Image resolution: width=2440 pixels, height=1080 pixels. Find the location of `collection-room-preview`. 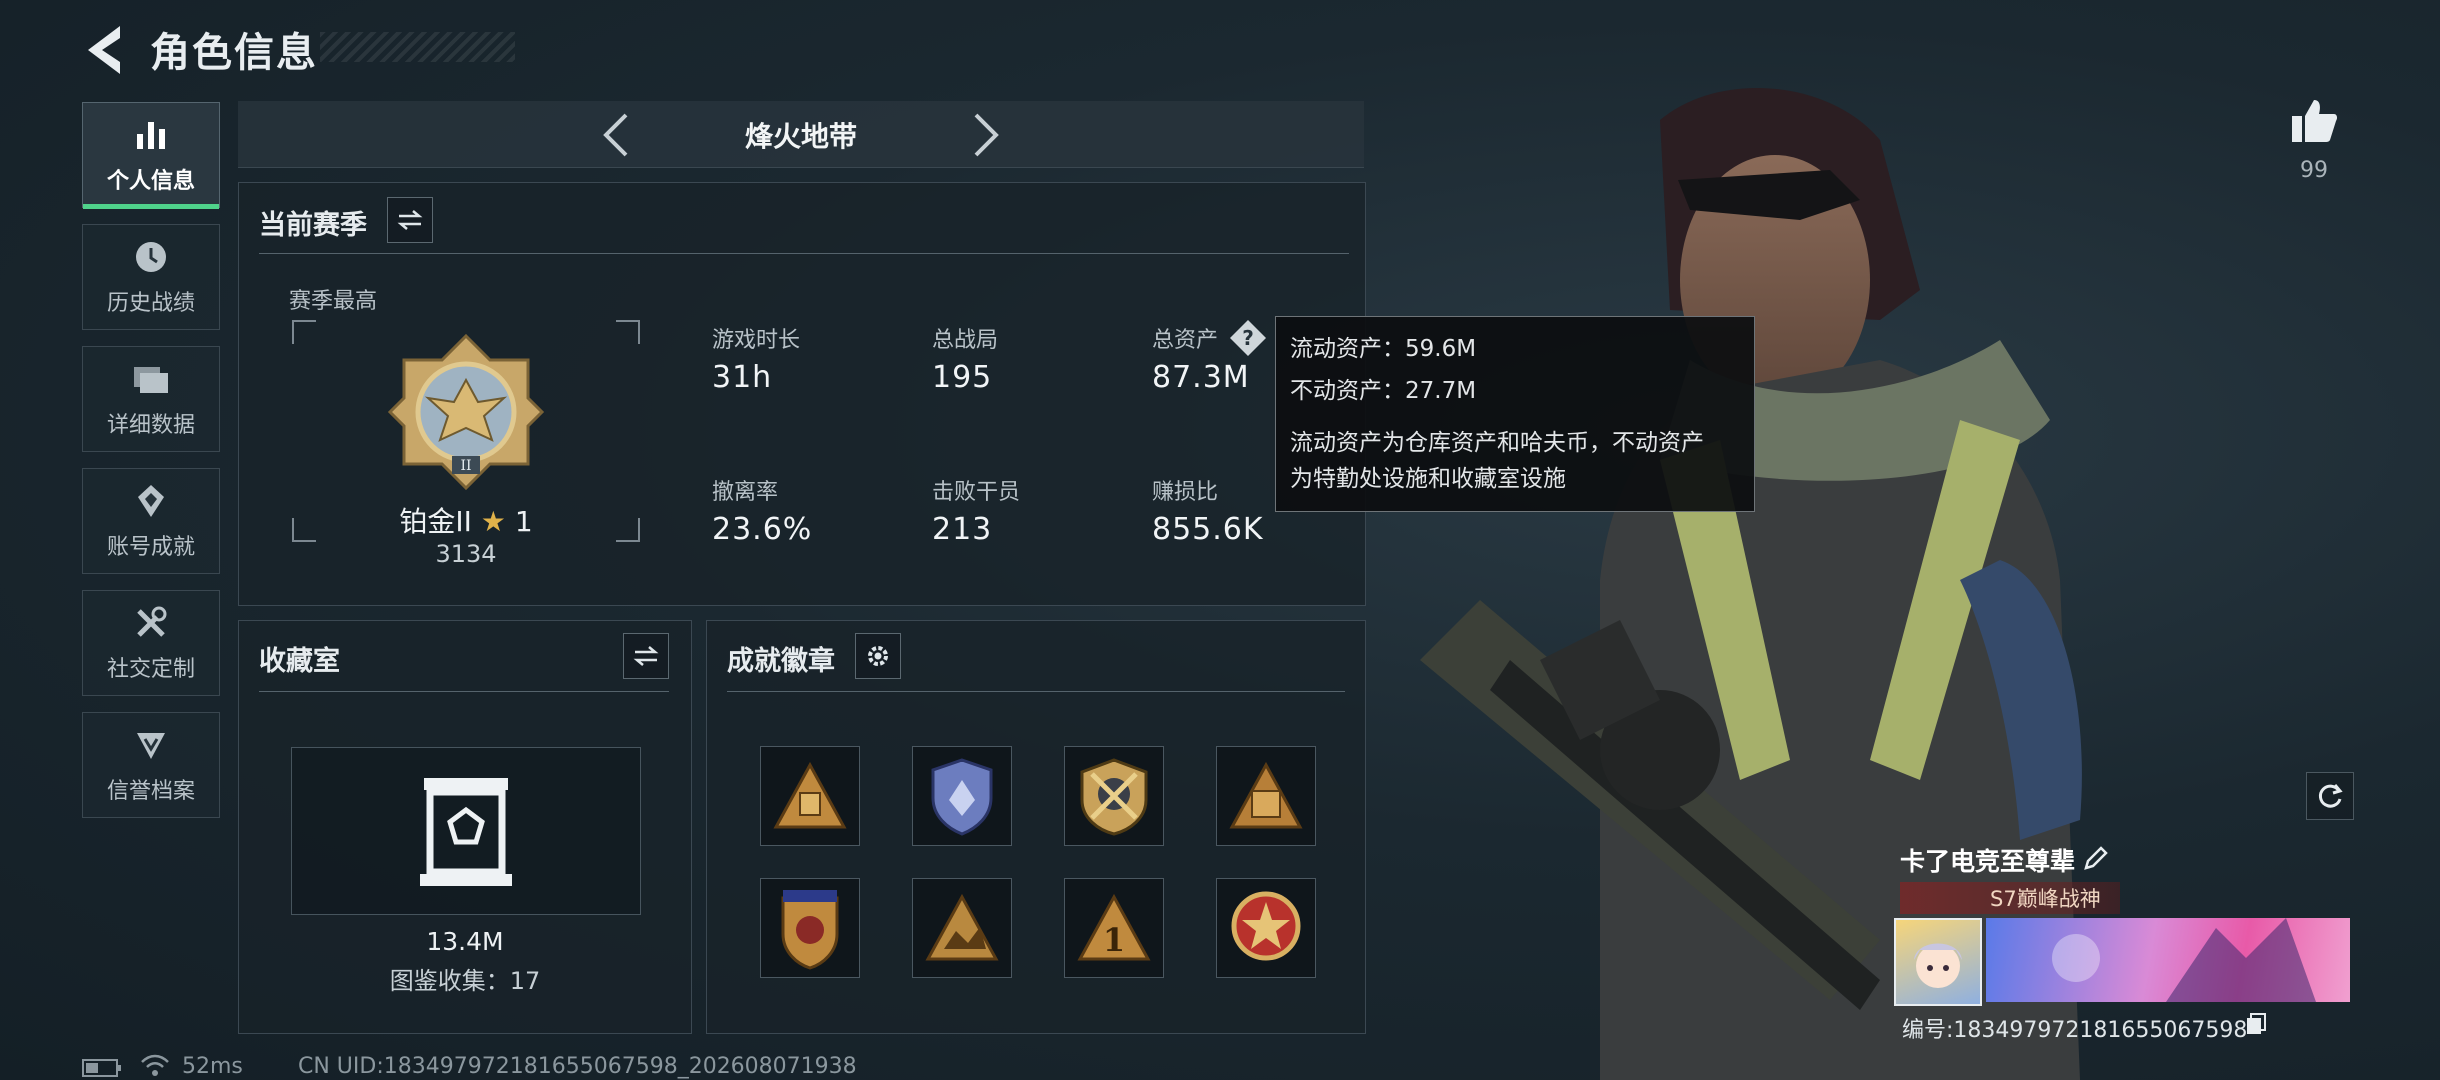

collection-room-preview is located at coordinates (466, 831).